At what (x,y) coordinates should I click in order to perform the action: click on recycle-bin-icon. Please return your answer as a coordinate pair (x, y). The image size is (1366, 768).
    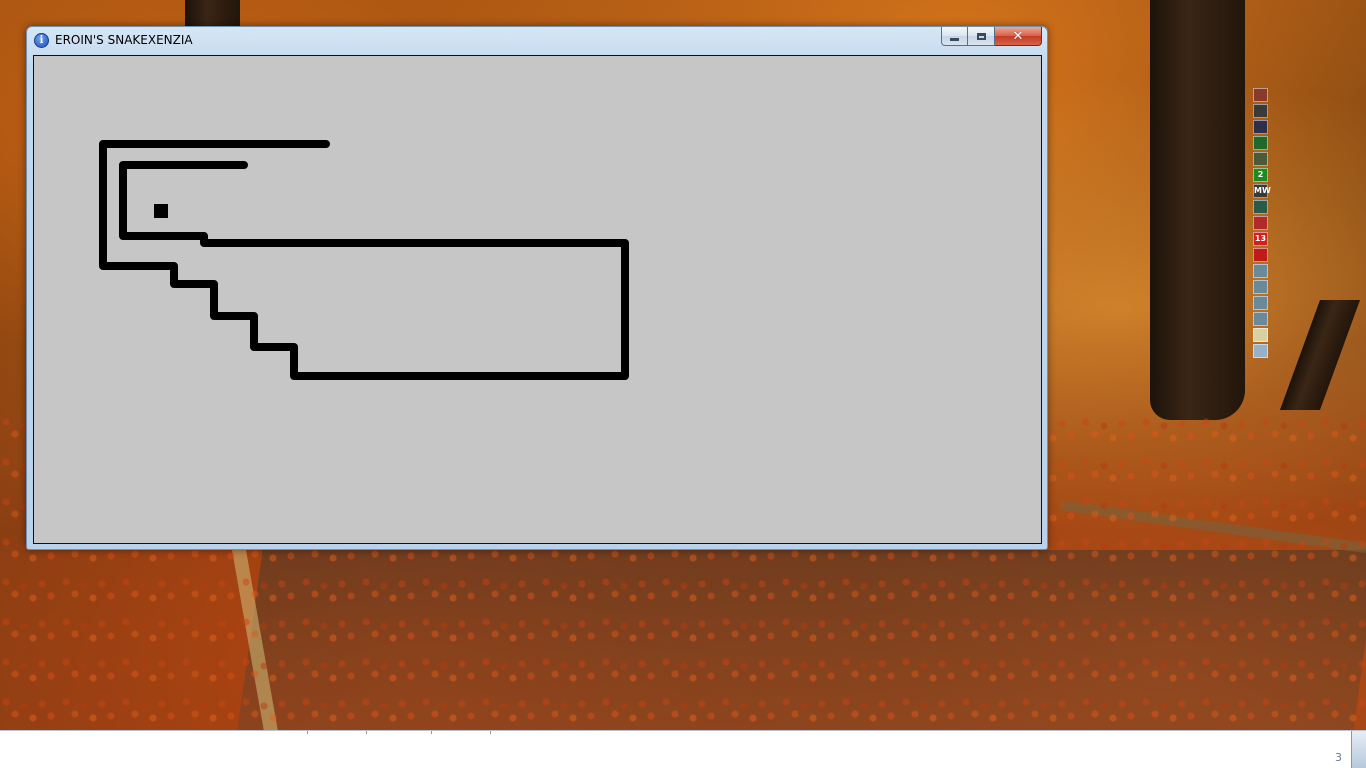
    Looking at the image, I should click on (1260, 351).